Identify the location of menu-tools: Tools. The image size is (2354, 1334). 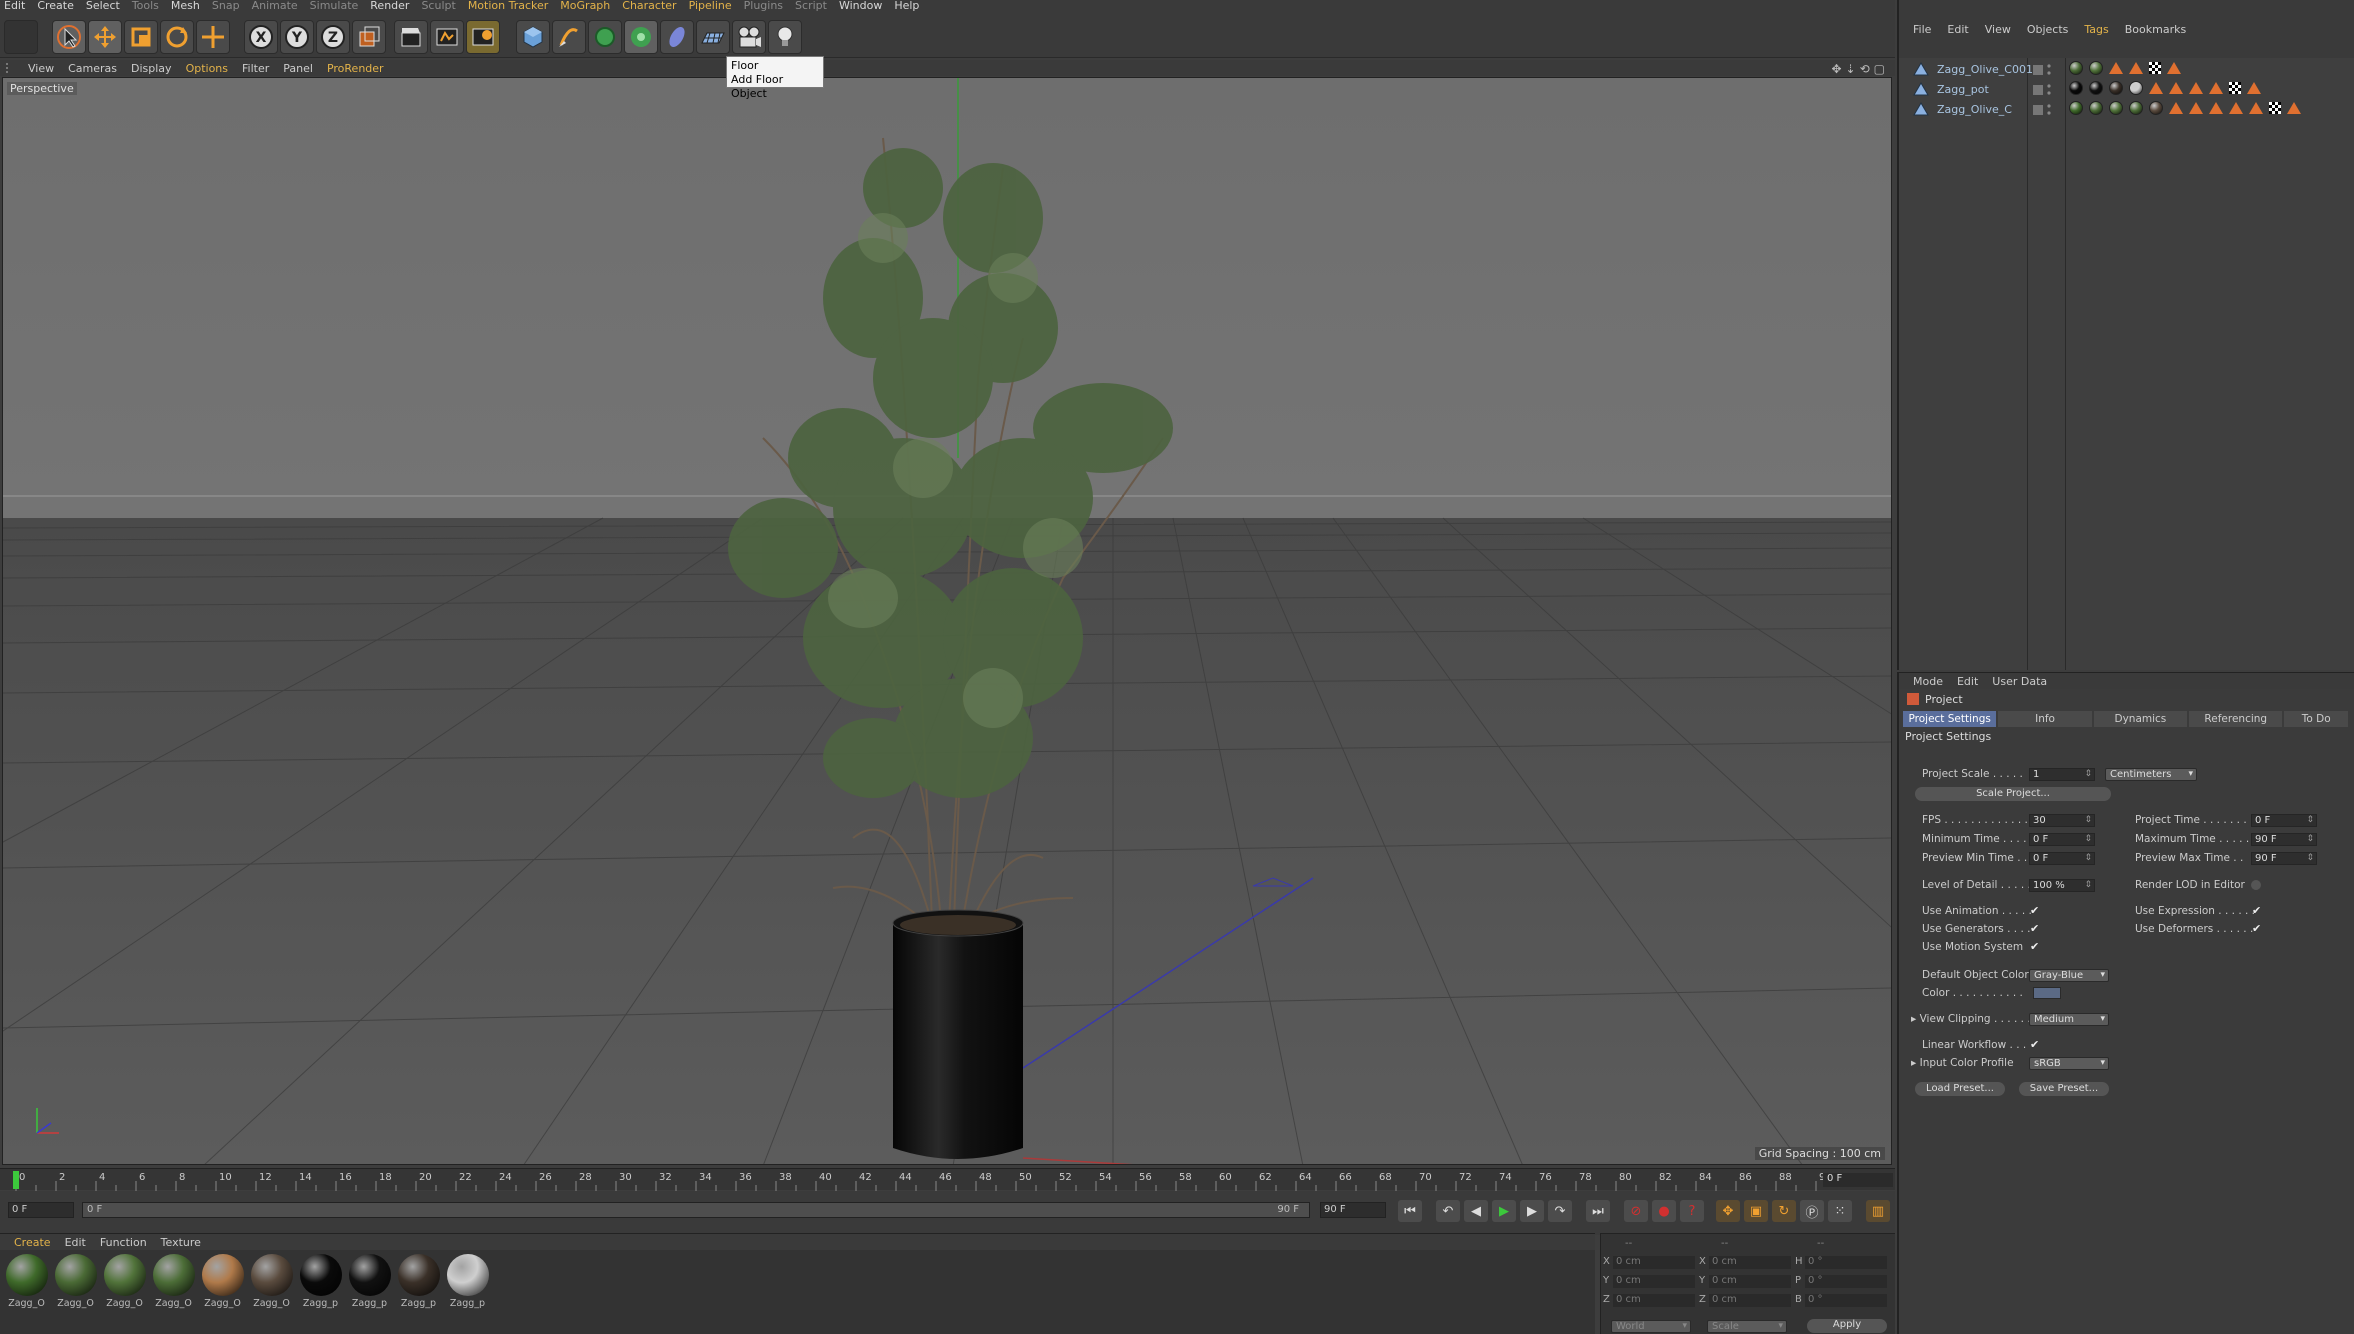
(147, 6).